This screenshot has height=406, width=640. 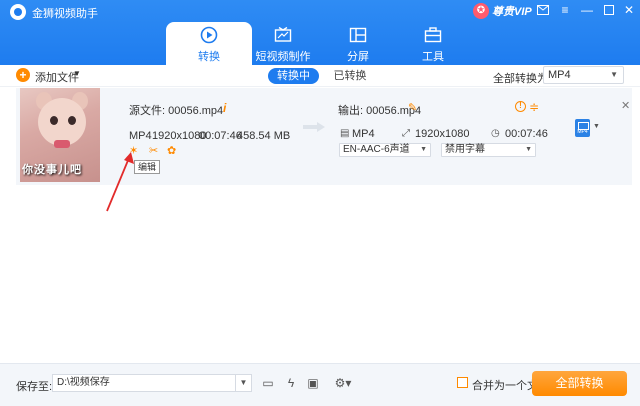 I want to click on output-resolution: 1920x1080, so click(x=442, y=134).